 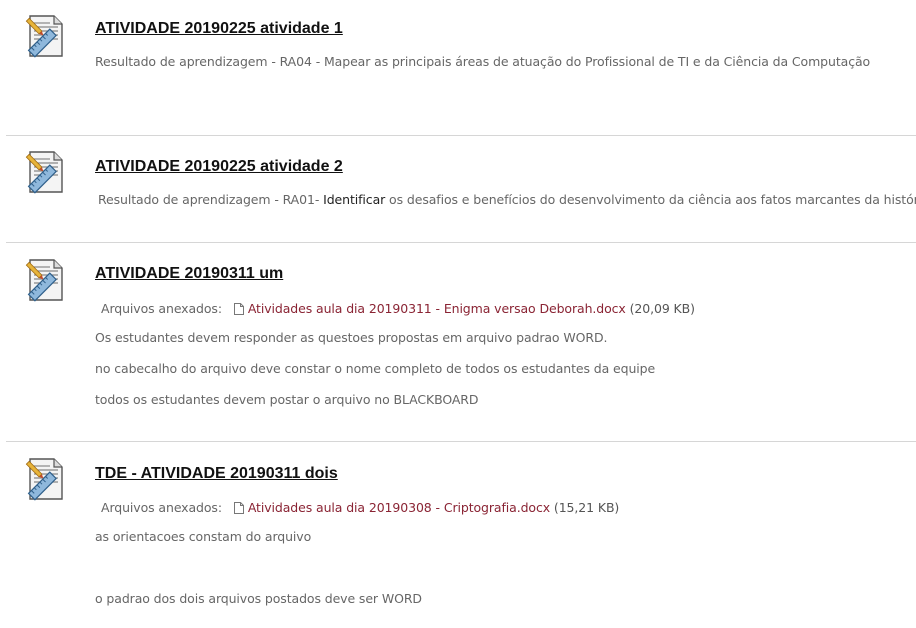 What do you see at coordinates (189, 274) in the screenshot?
I see `item-title: ATIVIDADE 20190311 um` at bounding box center [189, 274].